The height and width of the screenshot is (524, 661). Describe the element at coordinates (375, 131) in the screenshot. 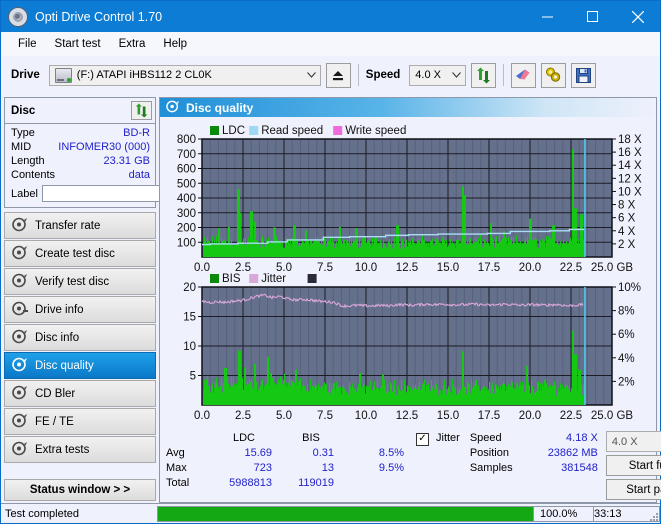

I see `svg-text: Write speed` at that location.